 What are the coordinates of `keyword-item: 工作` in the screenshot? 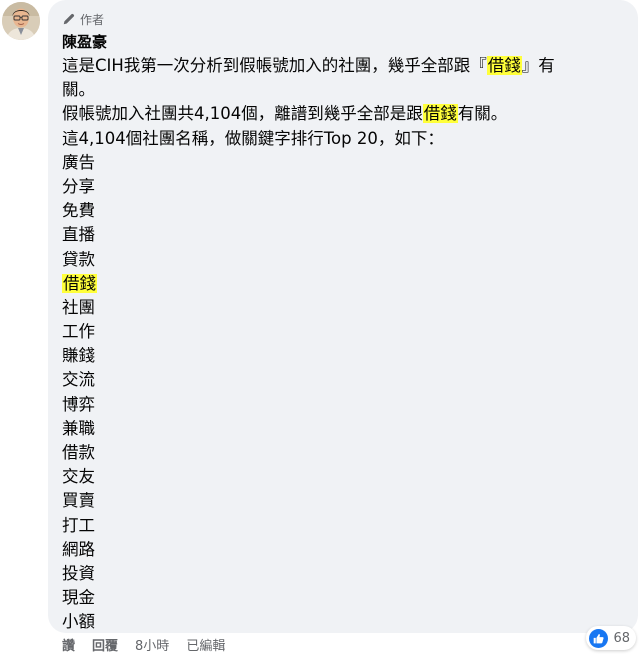 It's located at (342, 332).